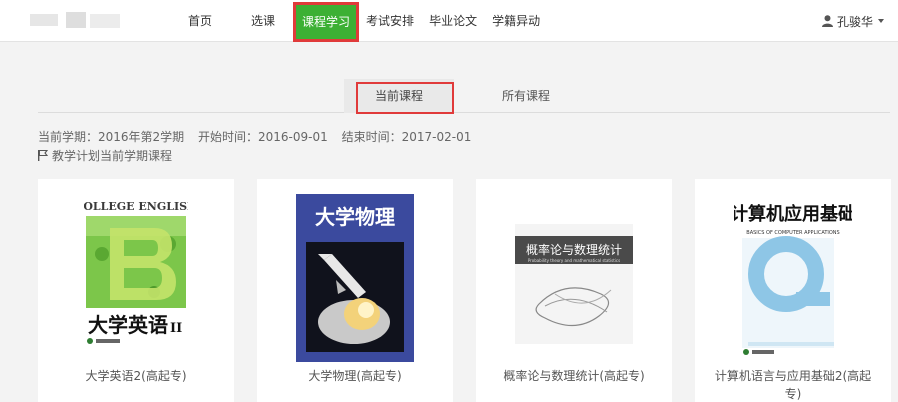  I want to click on nav-item-status-change: 学籍异动, so click(516, 21).